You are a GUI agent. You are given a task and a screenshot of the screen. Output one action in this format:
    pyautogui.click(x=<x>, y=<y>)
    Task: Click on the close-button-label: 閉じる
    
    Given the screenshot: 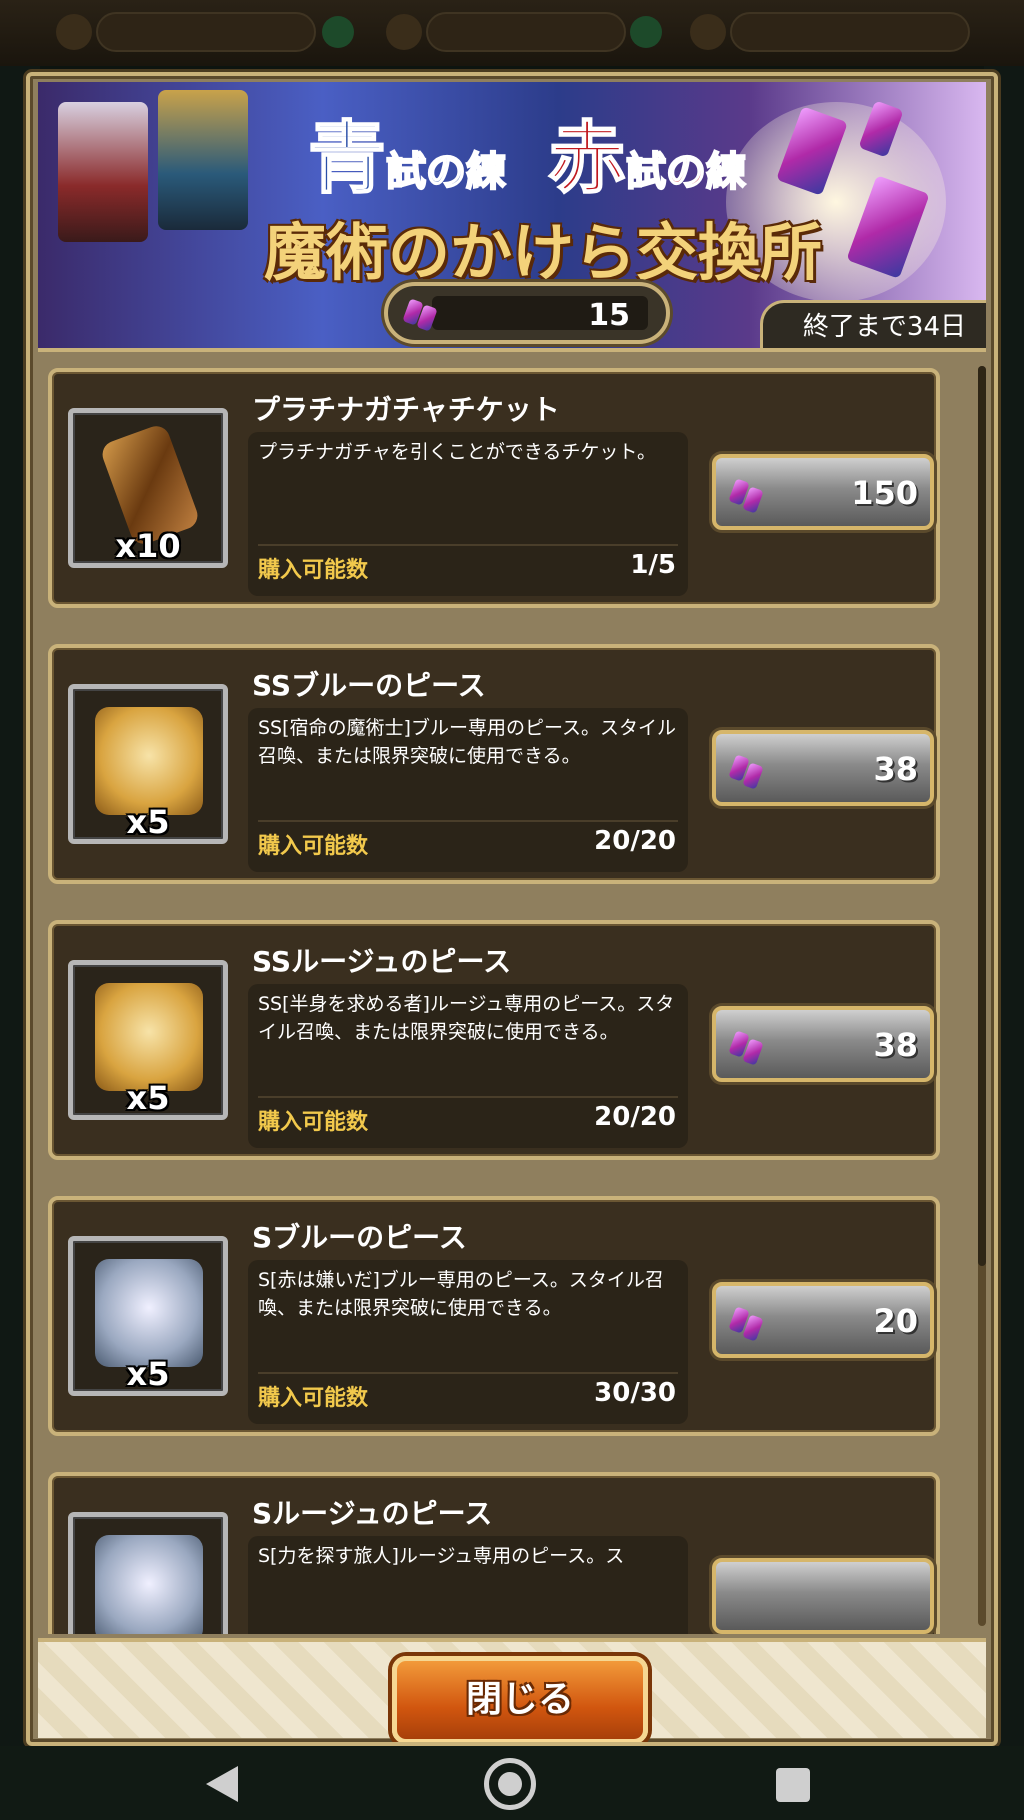 What is the action you would take?
    pyautogui.click(x=519, y=1699)
    